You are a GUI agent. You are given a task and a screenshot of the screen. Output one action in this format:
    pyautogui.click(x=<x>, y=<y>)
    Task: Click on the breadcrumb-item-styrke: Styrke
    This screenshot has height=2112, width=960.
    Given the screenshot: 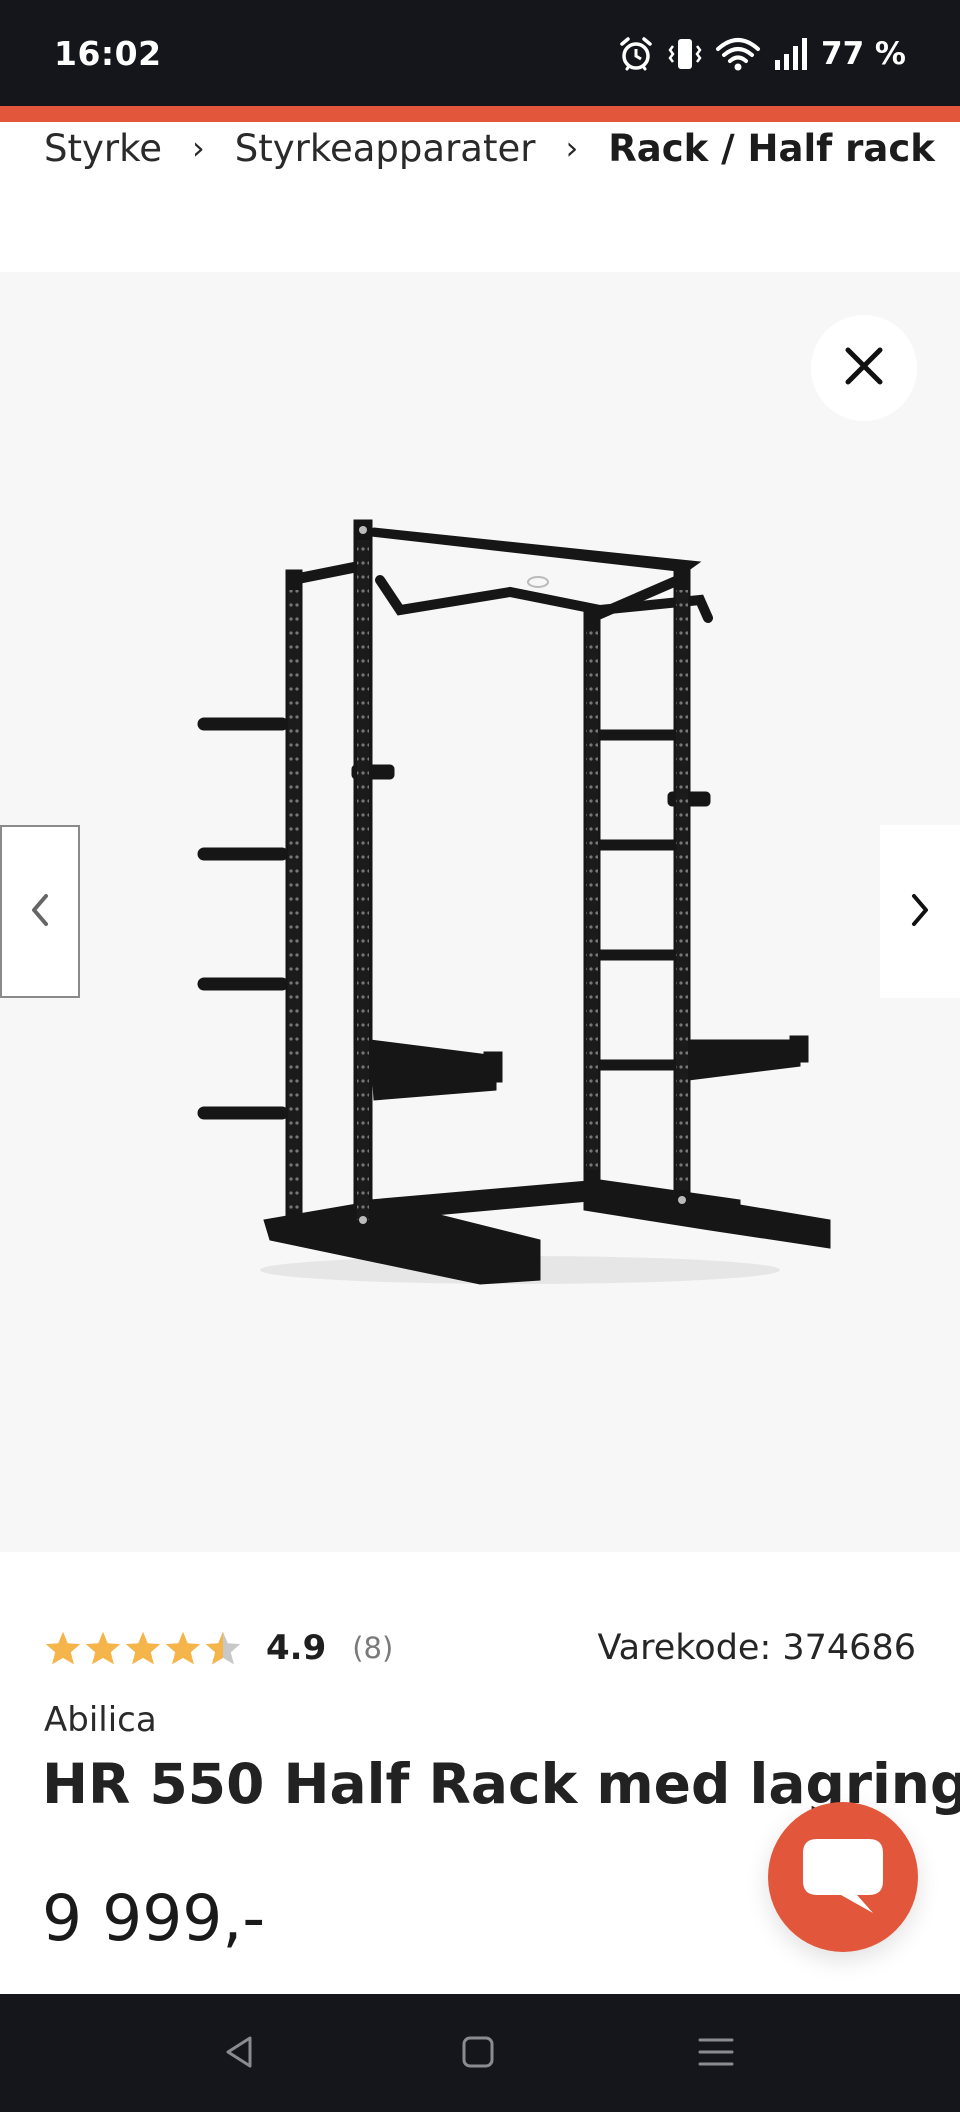 What is the action you would take?
    pyautogui.click(x=103, y=148)
    